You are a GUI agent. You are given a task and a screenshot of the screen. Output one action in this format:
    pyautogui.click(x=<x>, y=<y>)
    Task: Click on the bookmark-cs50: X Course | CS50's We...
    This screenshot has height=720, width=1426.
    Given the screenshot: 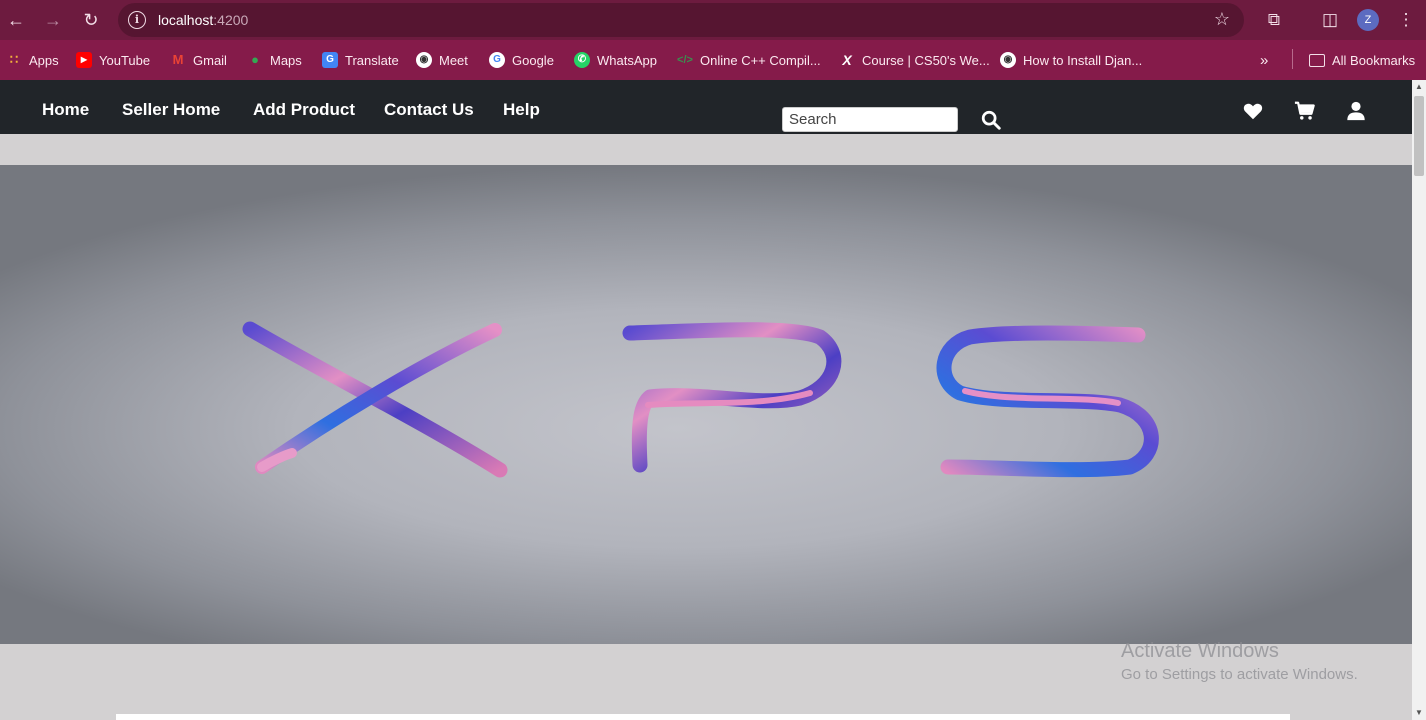 What is the action you would take?
    pyautogui.click(x=914, y=60)
    